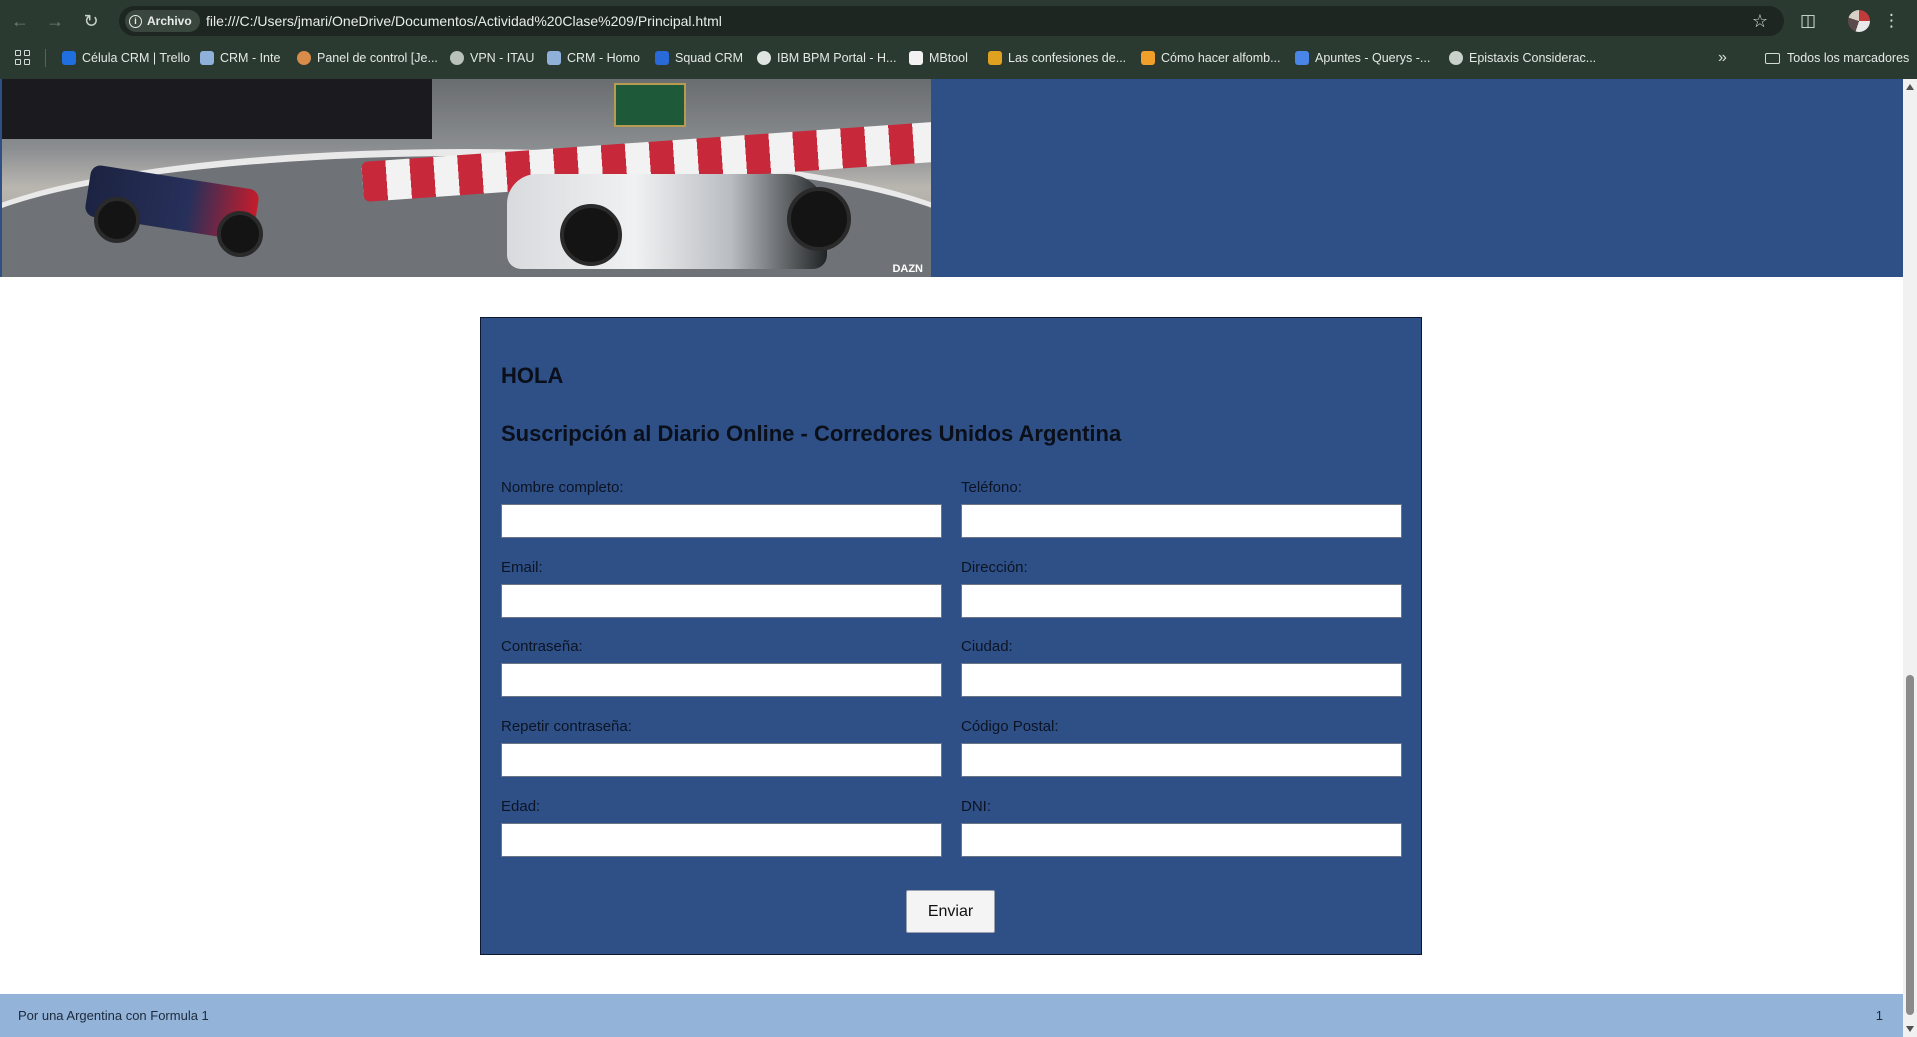  What do you see at coordinates (562, 487) in the screenshot?
I see `field-label: Nombre completo:` at bounding box center [562, 487].